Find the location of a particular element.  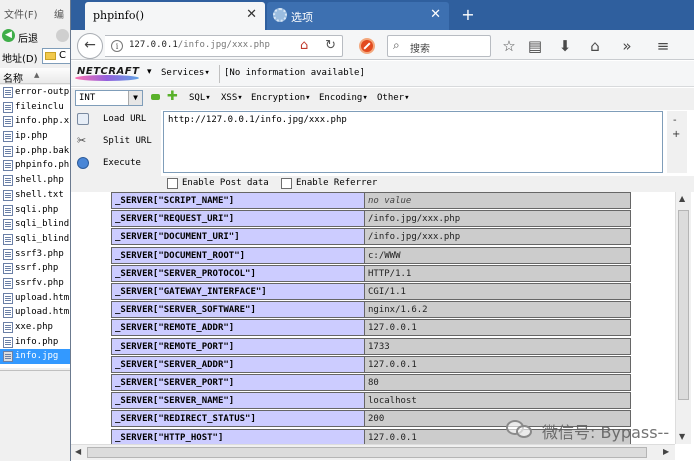

scroll-down-icon: ▼ is located at coordinates (682, 436).